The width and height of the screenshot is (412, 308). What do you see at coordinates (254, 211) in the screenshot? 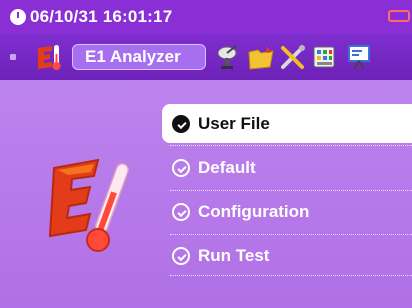
I see `menu-item-label: Configuration` at bounding box center [254, 211].